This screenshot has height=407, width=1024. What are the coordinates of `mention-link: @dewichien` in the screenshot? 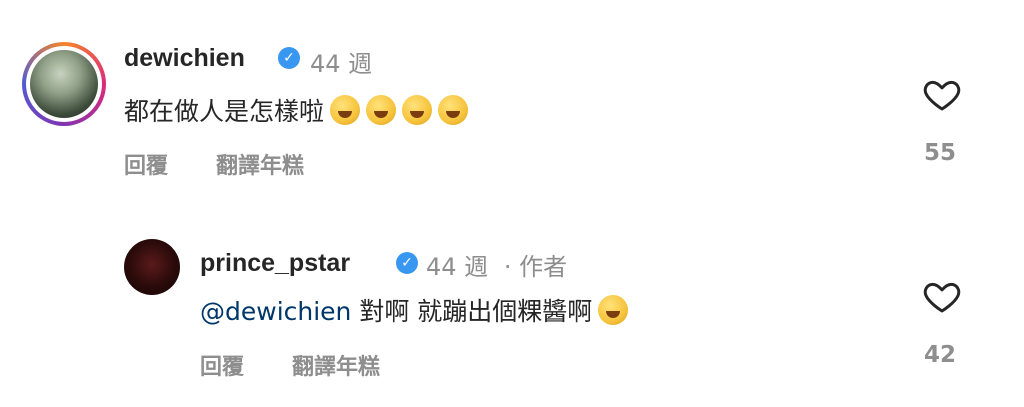 It's located at (275, 311).